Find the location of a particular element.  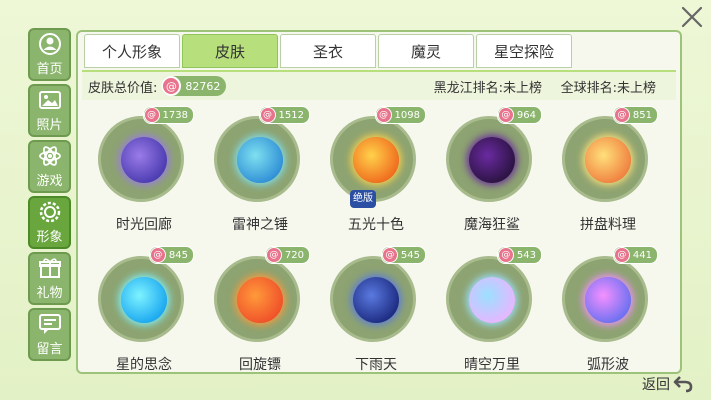

tab-spirit: 魔灵 is located at coordinates (426, 51).